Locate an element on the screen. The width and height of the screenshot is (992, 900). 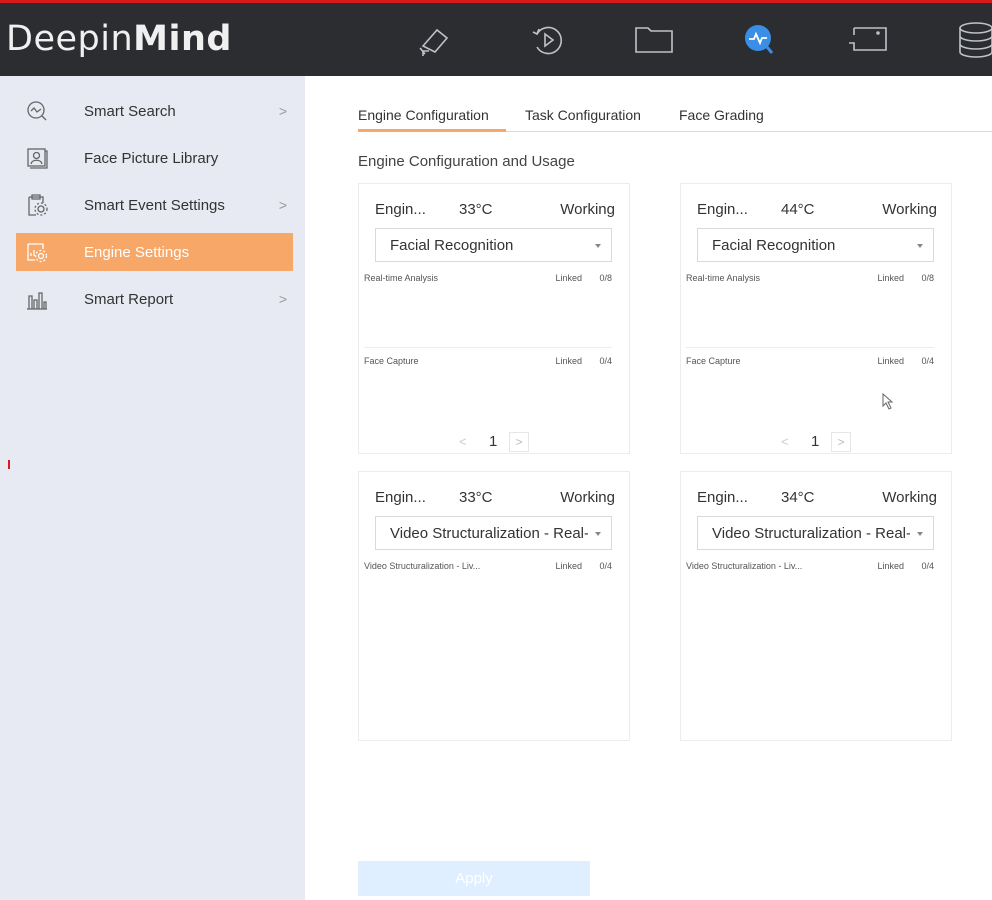
top-accent-line is located at coordinates (496, 1).